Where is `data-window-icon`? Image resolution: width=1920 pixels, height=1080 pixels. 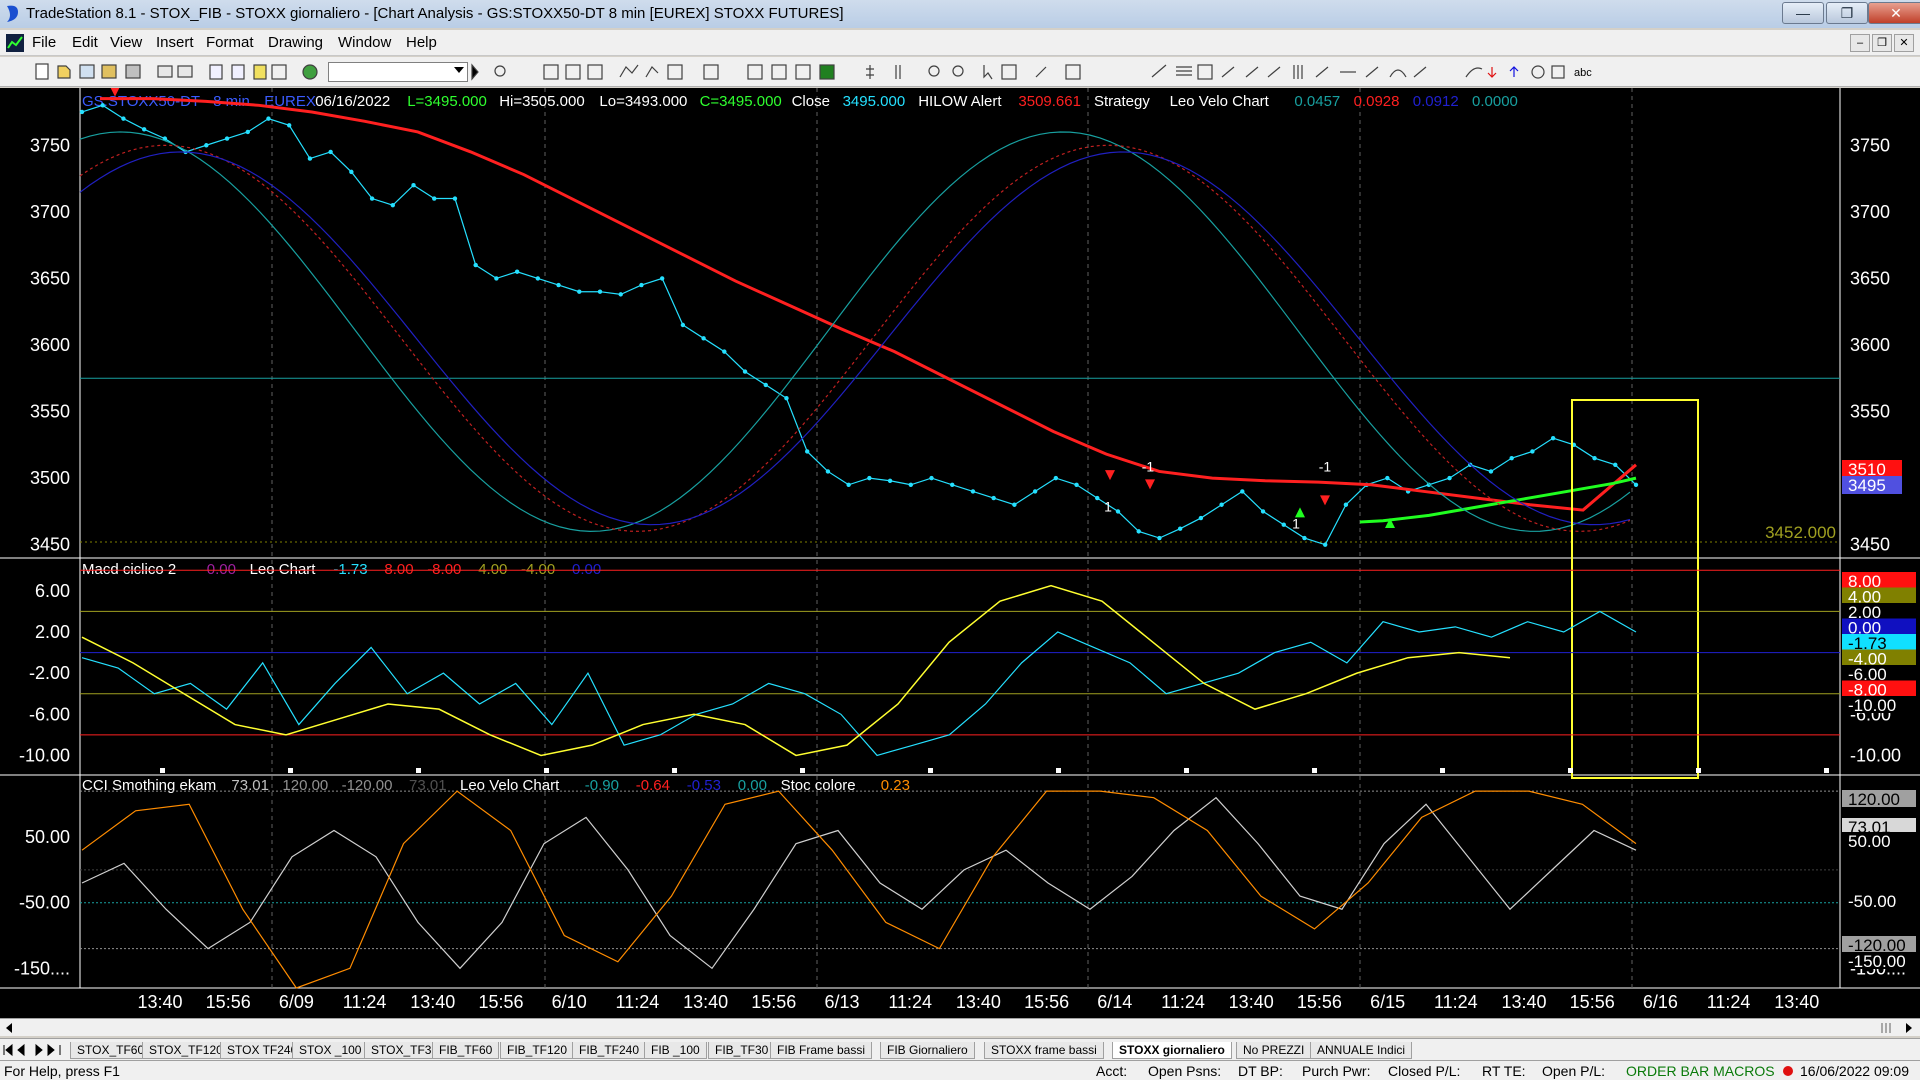 data-window-icon is located at coordinates (573, 72).